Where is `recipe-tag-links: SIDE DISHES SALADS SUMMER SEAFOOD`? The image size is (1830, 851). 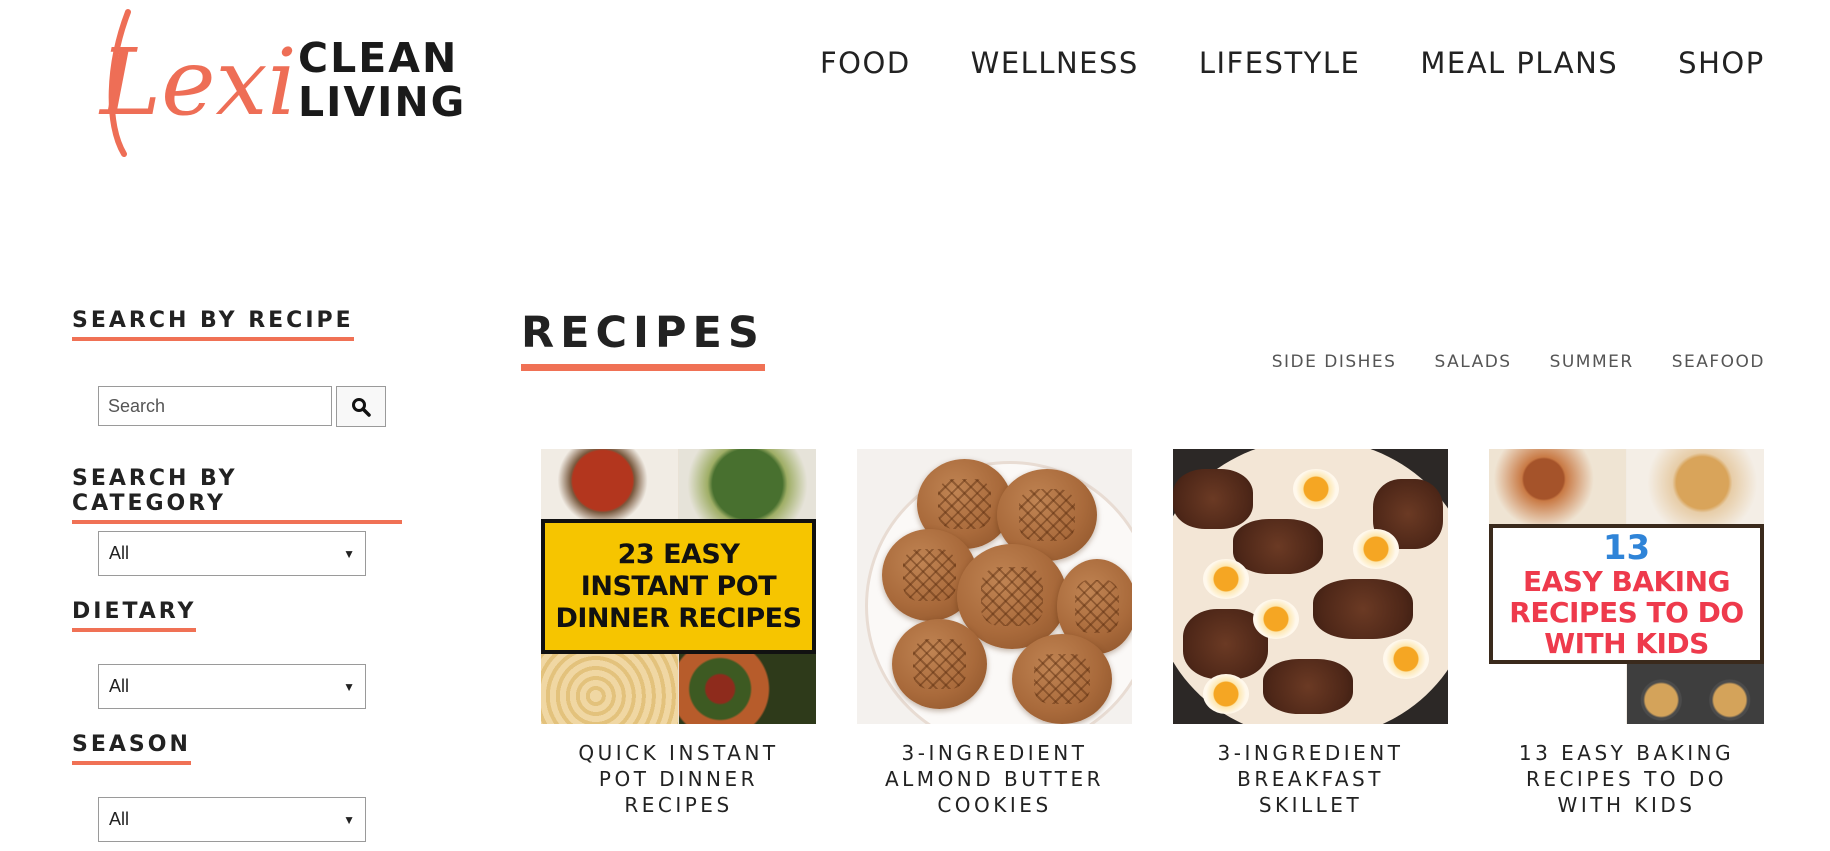
recipe-tag-links: SIDE DISHES SALADS SUMMER SEAFOOD is located at coordinates (1518, 362).